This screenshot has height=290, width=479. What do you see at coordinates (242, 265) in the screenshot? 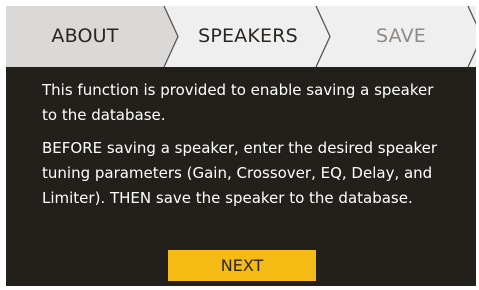
I see `next-button: NEXT` at bounding box center [242, 265].